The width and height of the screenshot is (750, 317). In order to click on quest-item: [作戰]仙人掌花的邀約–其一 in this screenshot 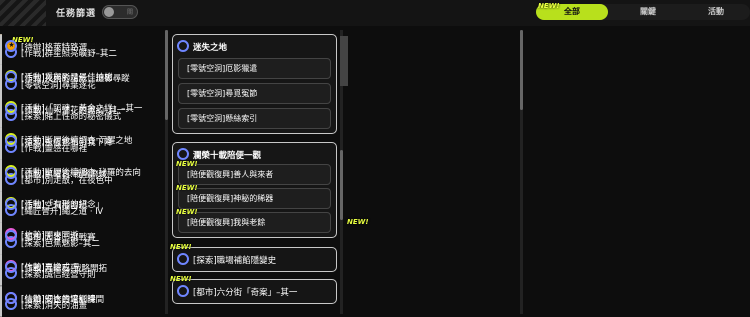, I will do `click(62, 109)`.